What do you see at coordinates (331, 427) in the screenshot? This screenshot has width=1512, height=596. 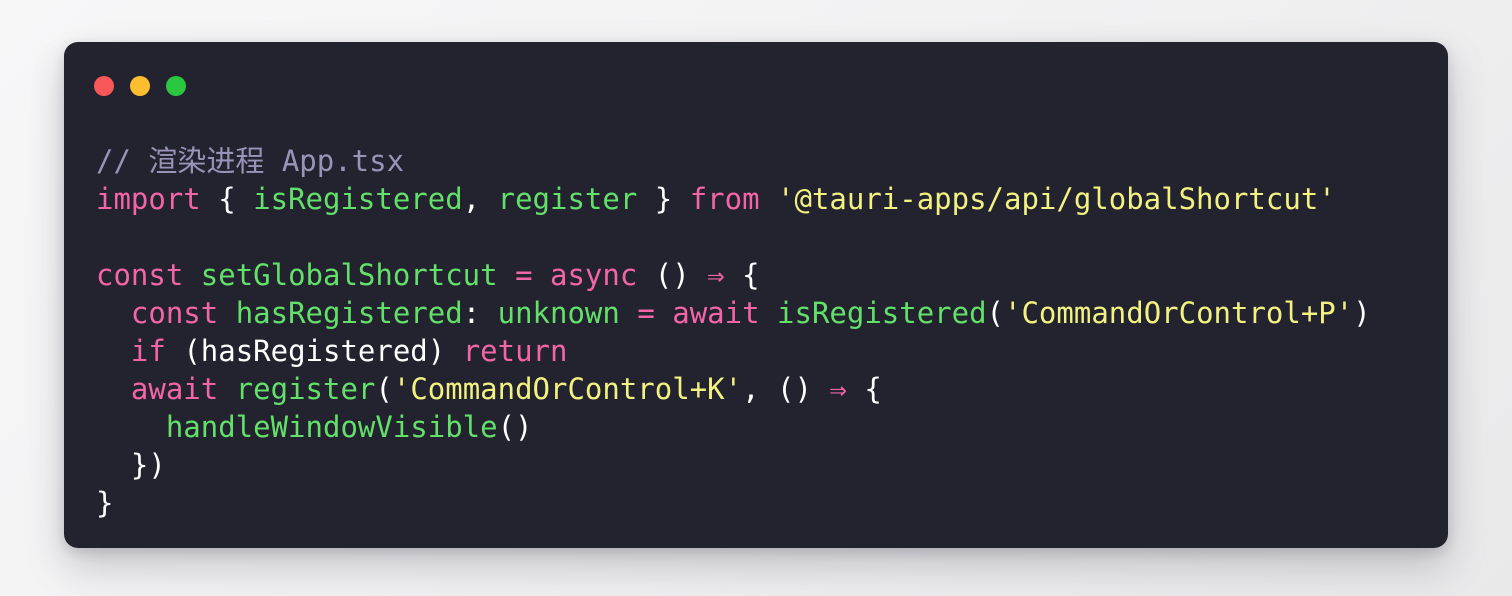 I see `code-token-func: handleWindowVisible` at bounding box center [331, 427].